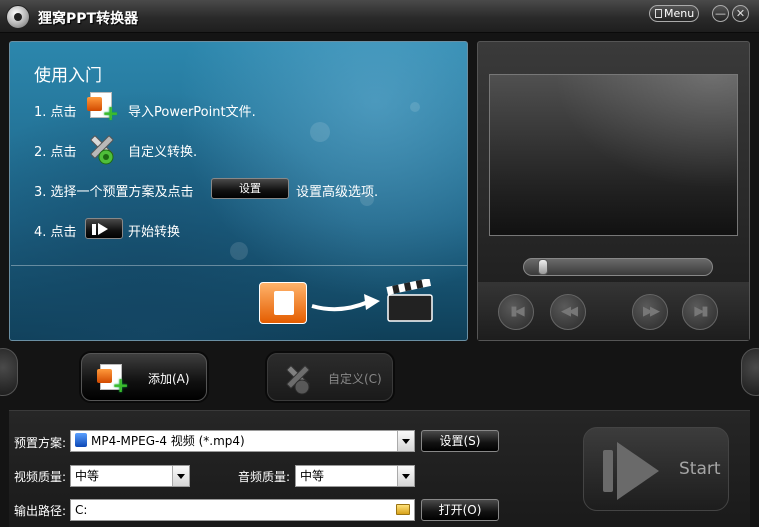 The width and height of the screenshot is (759, 527). What do you see at coordinates (87, 476) in the screenshot?
I see `video-quality-value: 中等` at bounding box center [87, 476].